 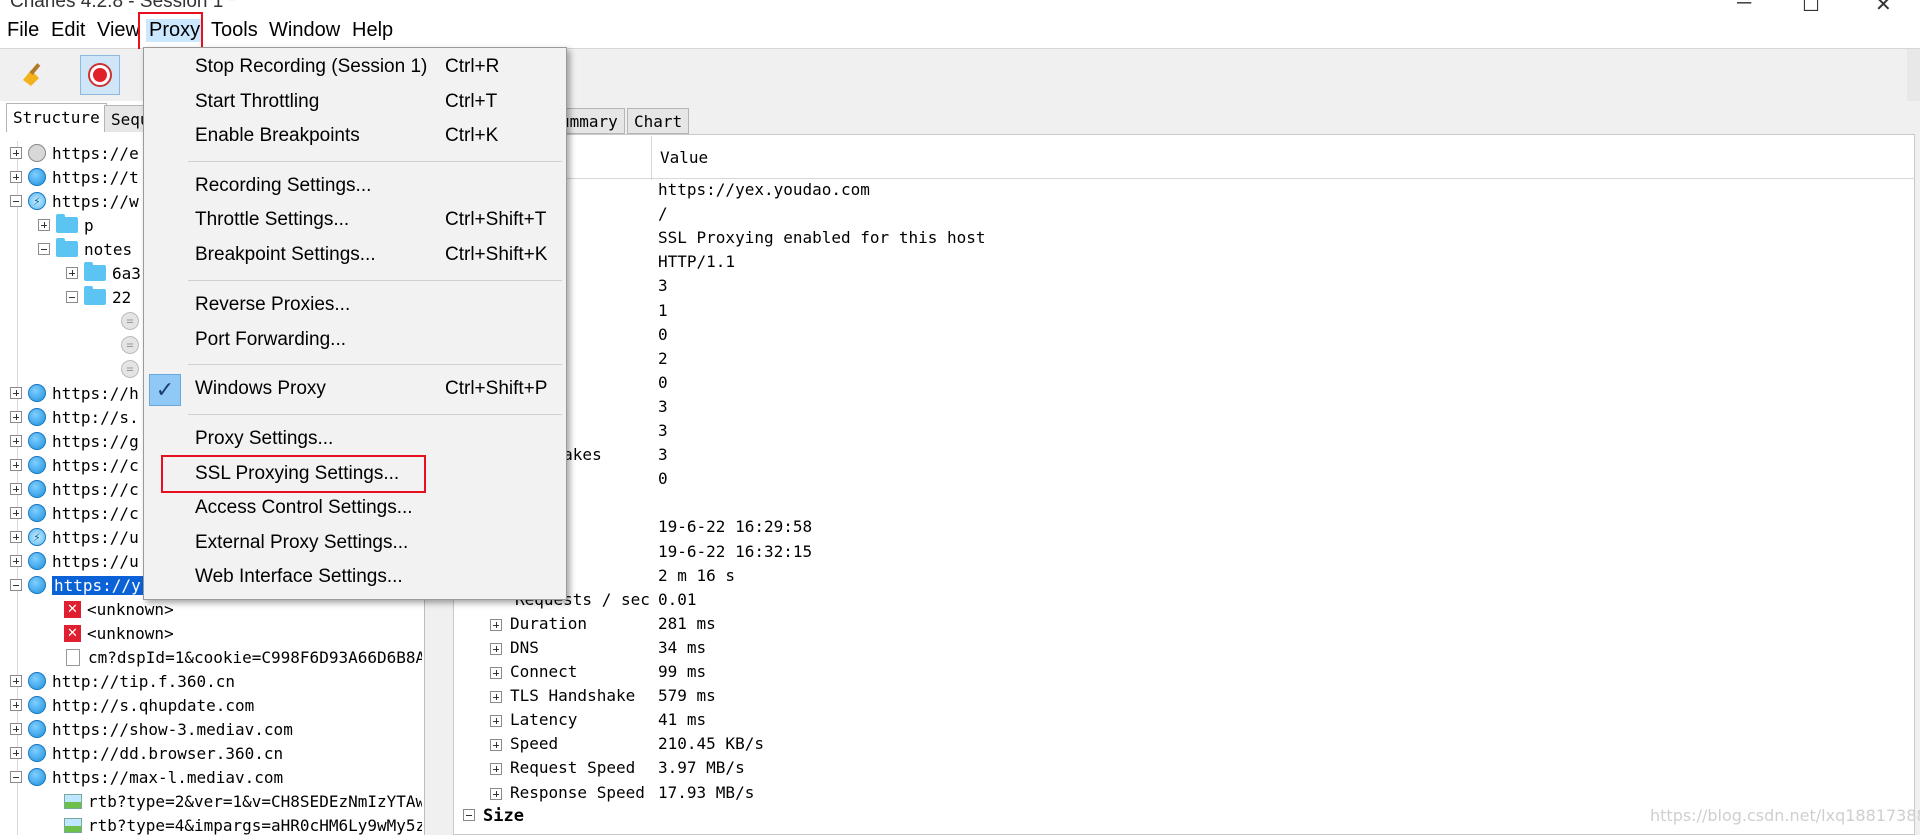 I want to click on checkmark-icon: ✓, so click(x=165, y=390).